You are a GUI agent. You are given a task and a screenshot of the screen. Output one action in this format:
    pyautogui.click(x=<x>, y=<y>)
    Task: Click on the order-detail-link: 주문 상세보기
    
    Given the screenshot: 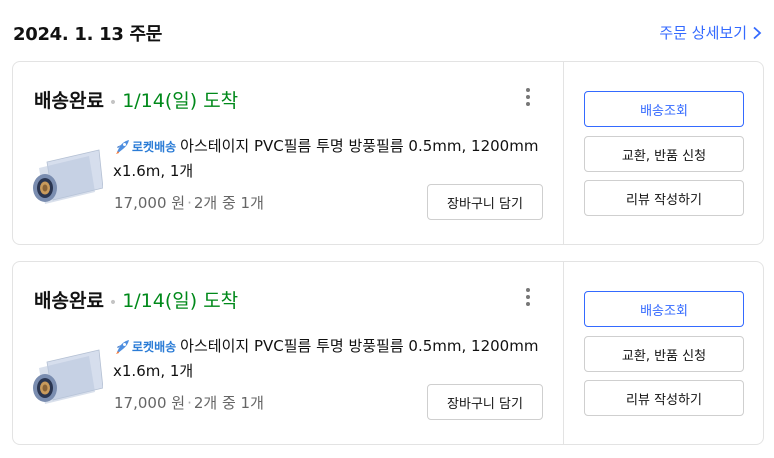 What is the action you would take?
    pyautogui.click(x=711, y=32)
    